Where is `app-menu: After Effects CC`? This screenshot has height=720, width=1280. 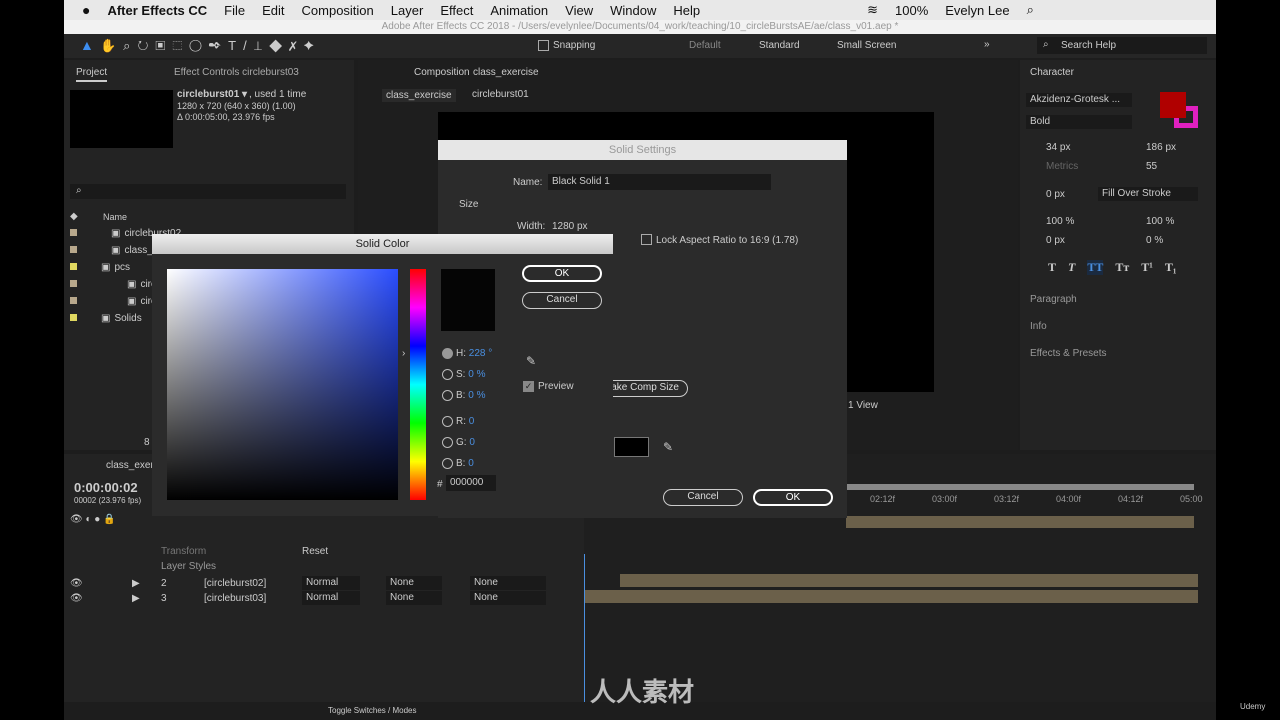
app-menu: After Effects CC is located at coordinates (157, 10).